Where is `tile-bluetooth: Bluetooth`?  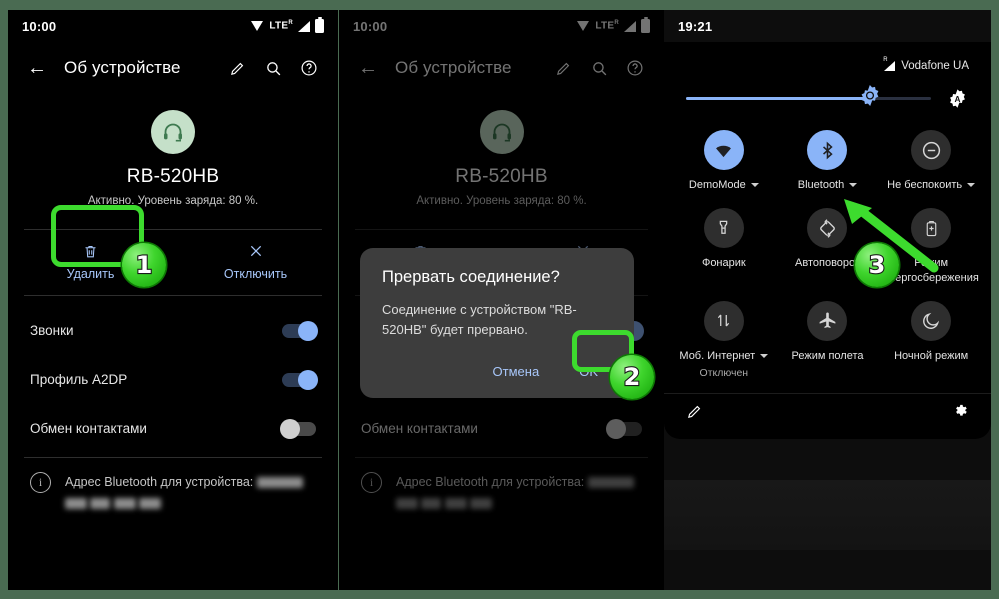 tile-bluetooth: Bluetooth is located at coordinates (828, 161).